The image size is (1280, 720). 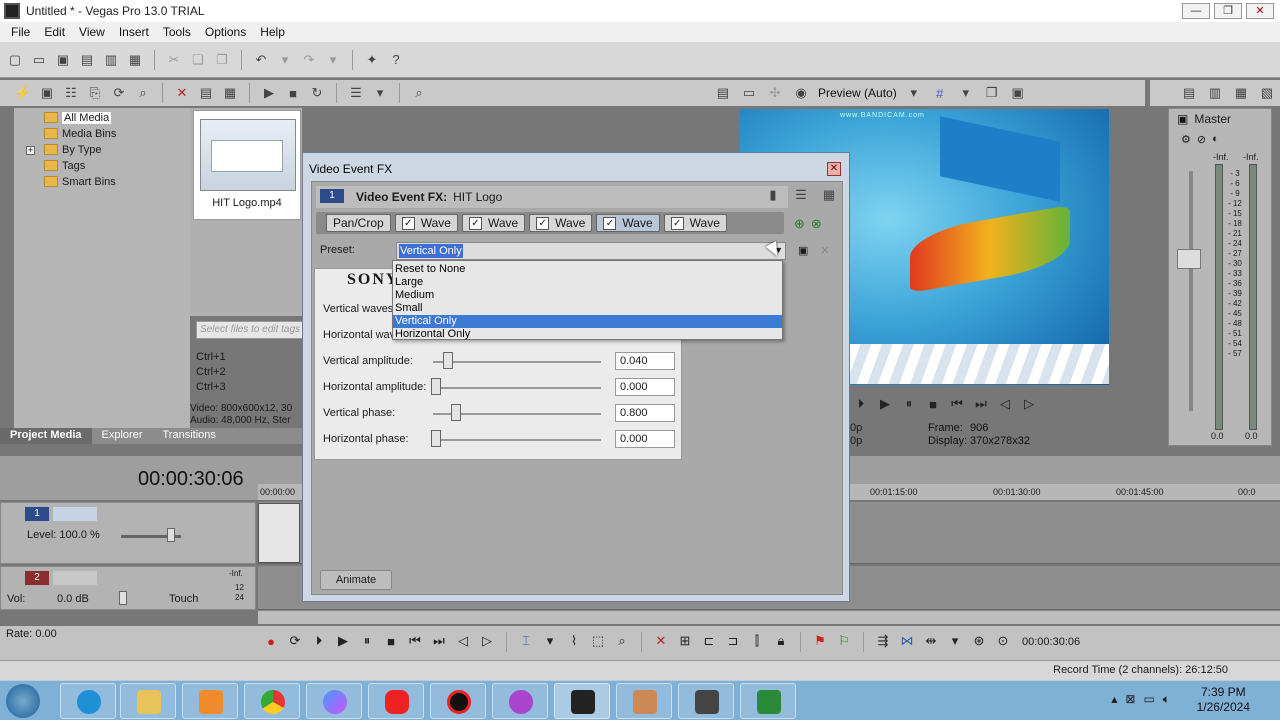 I want to click on loop-icon: ⟳, so click(x=295, y=641).